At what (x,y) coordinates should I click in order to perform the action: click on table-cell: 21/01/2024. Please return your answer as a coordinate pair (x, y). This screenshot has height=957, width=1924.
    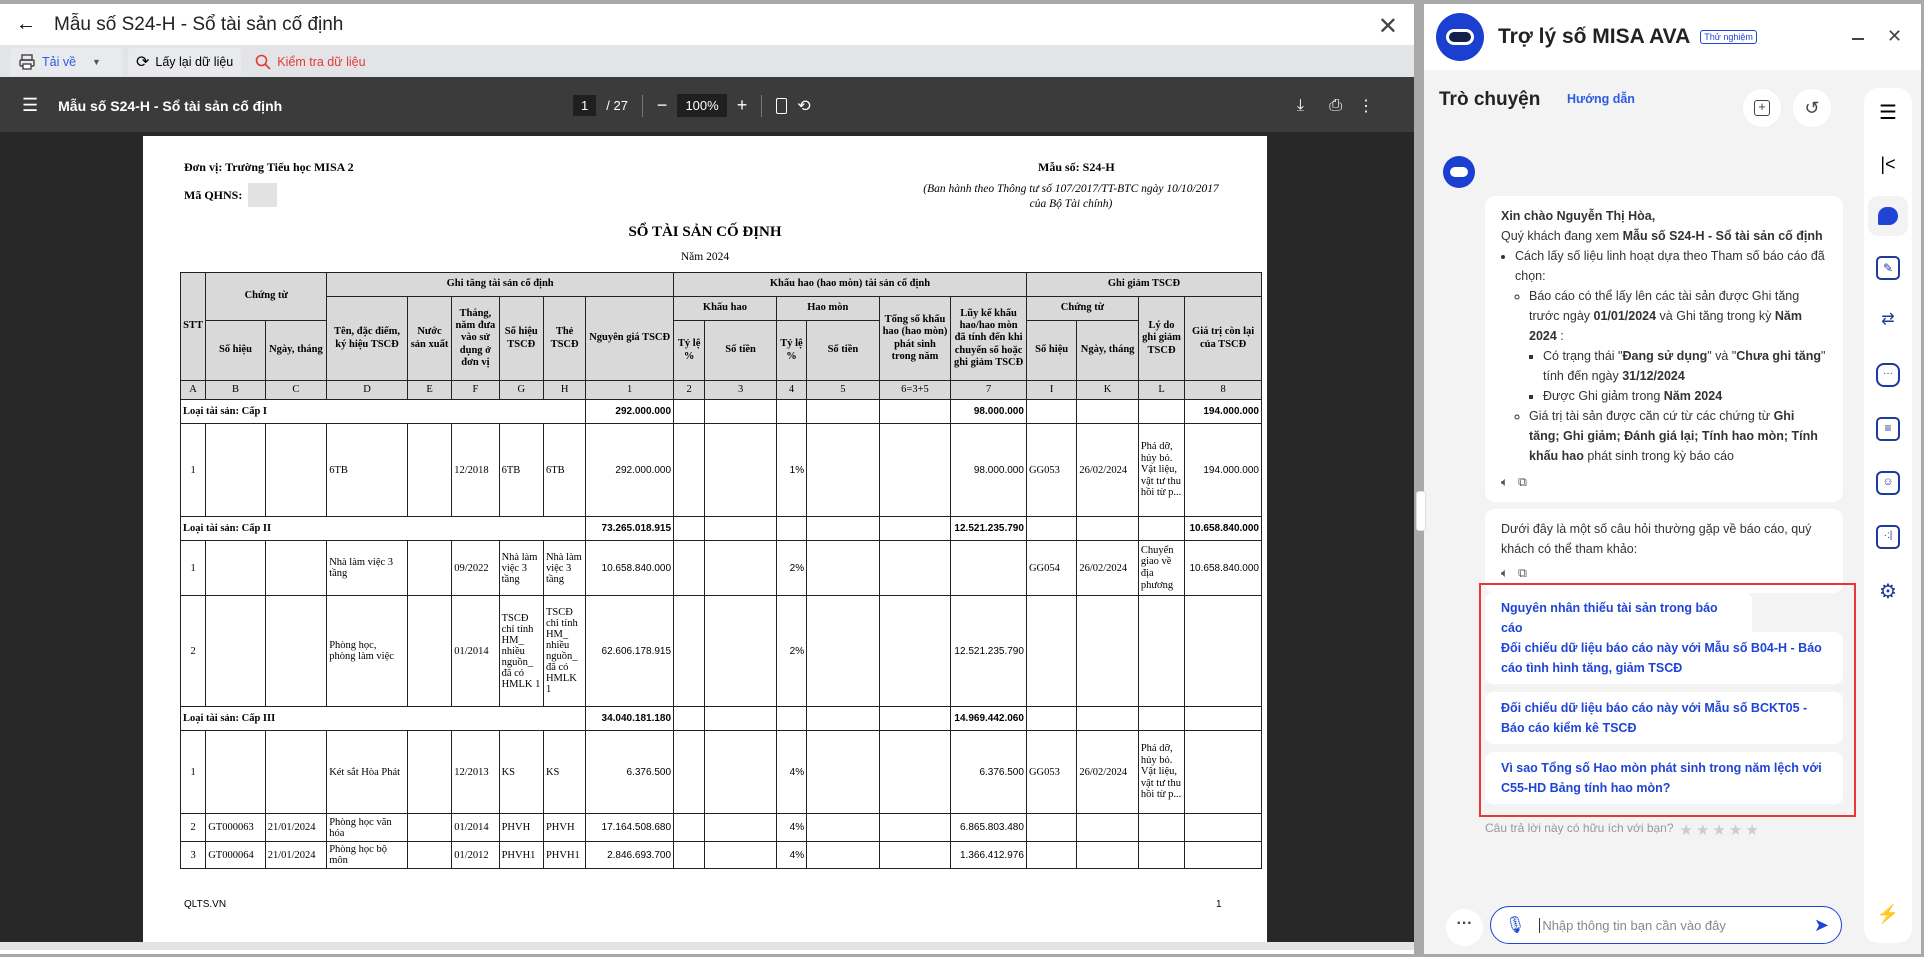
    Looking at the image, I should click on (296, 855).